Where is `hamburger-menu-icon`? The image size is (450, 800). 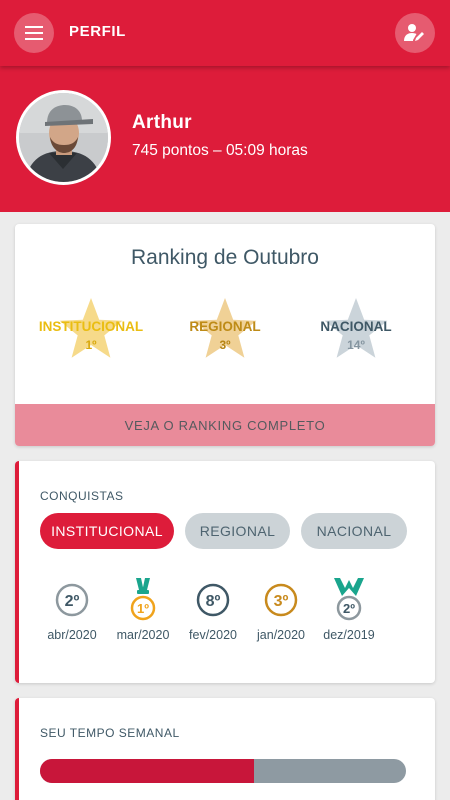
hamburger-menu-icon is located at coordinates (34, 33).